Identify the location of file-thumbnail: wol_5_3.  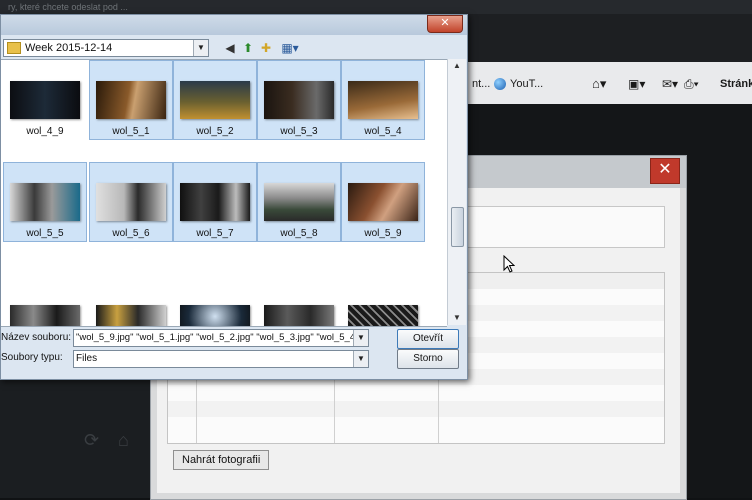
(299, 100).